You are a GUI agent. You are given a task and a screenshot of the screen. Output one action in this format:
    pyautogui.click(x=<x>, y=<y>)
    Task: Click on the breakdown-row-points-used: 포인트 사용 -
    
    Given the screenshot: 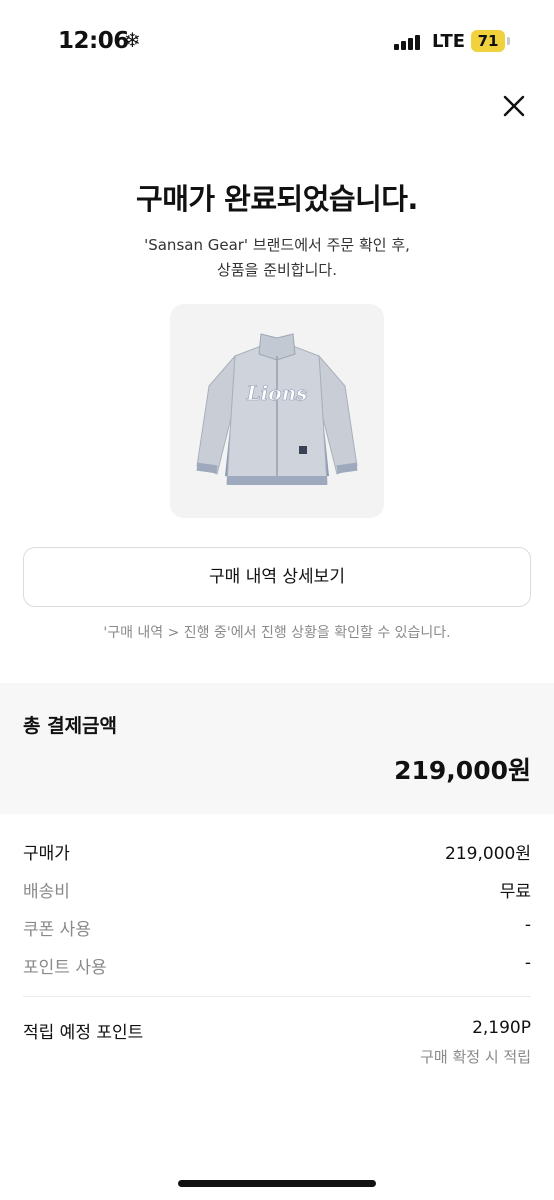 What is the action you would take?
    pyautogui.click(x=277, y=966)
    